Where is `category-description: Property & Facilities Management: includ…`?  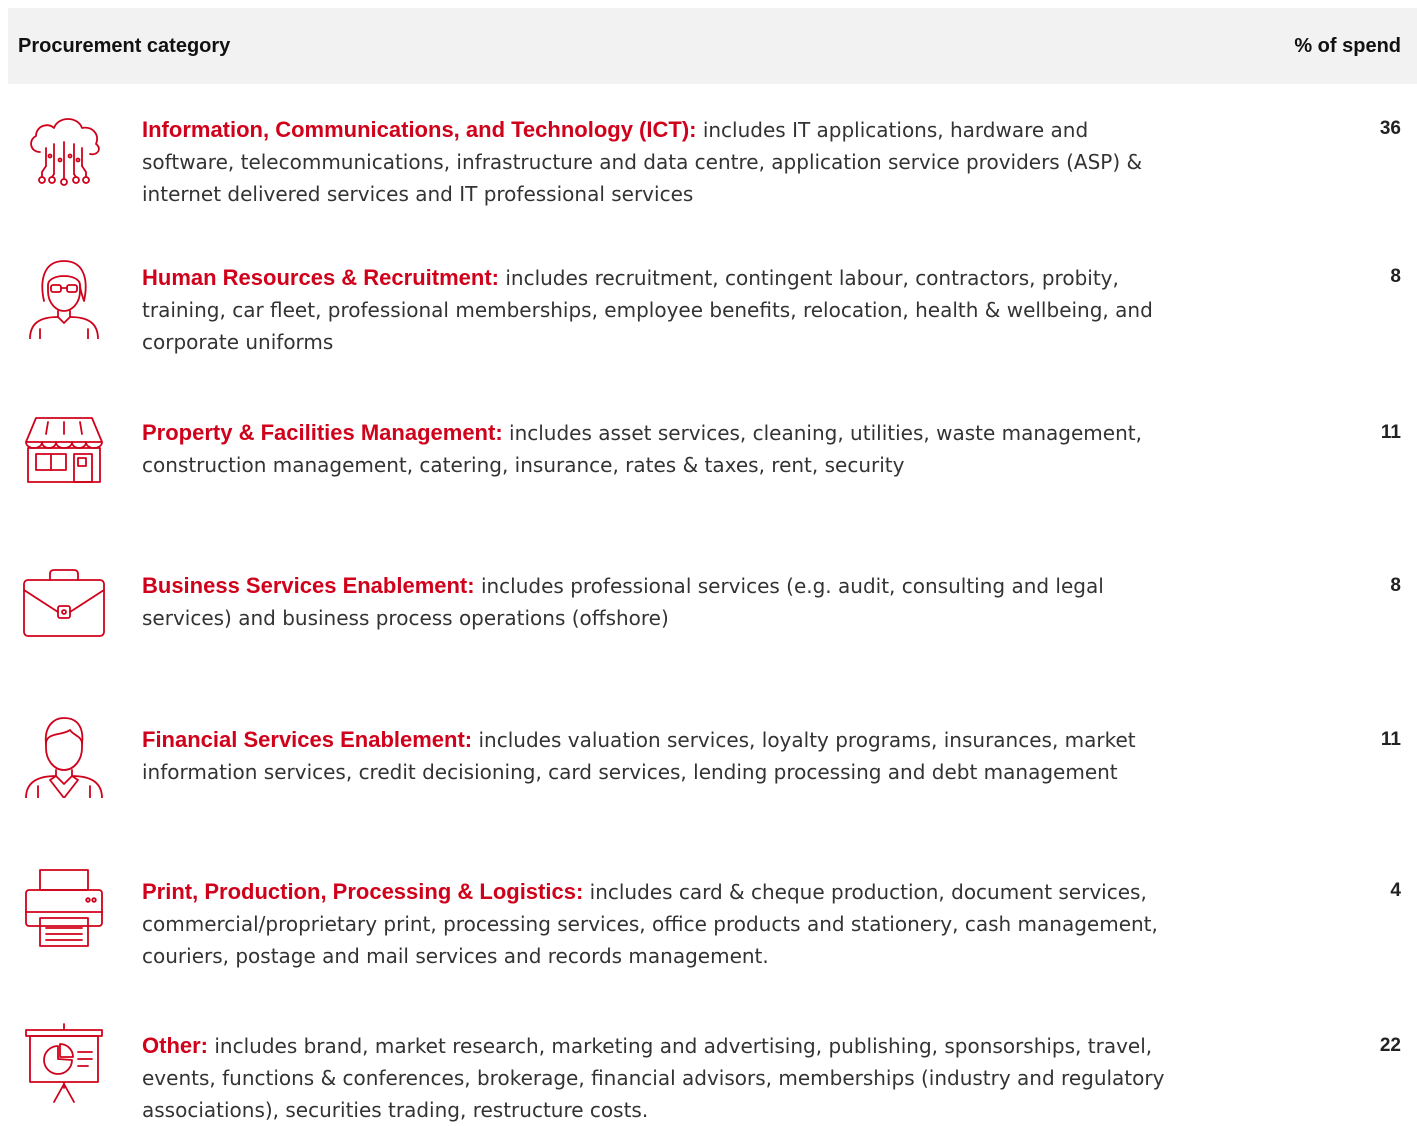
category-description: Property & Facilities Management: includ… is located at coordinates (662, 449).